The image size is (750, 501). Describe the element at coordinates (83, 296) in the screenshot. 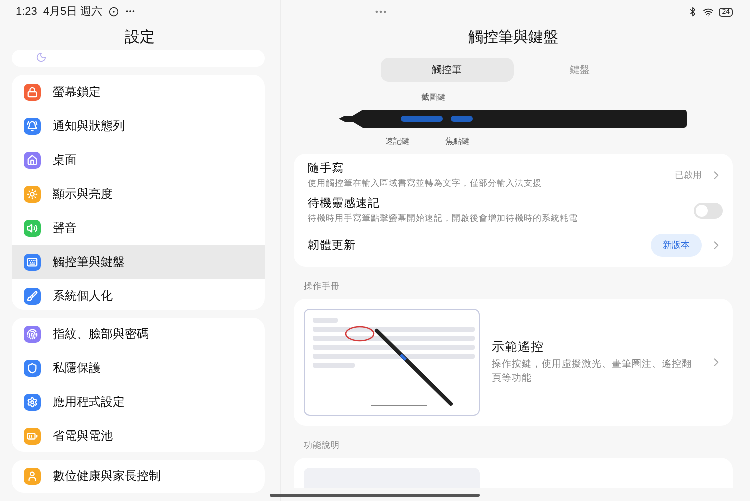

I see `sidebar-item-label: 系統個人化` at that location.